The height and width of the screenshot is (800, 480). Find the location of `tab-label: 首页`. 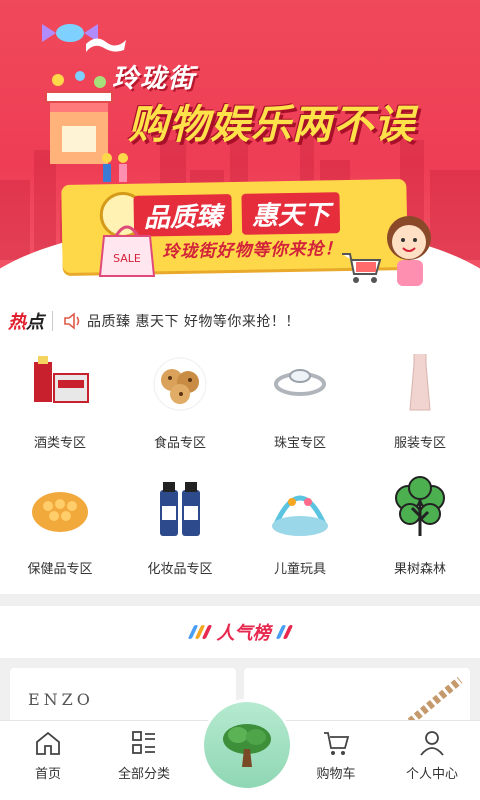

tab-label: 首页 is located at coordinates (47, 774).